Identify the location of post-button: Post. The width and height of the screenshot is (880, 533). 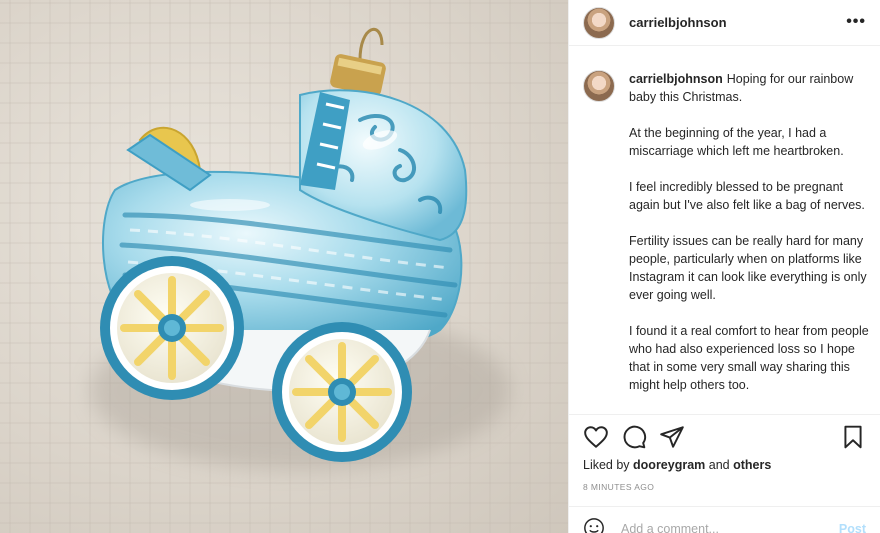
(852, 527).